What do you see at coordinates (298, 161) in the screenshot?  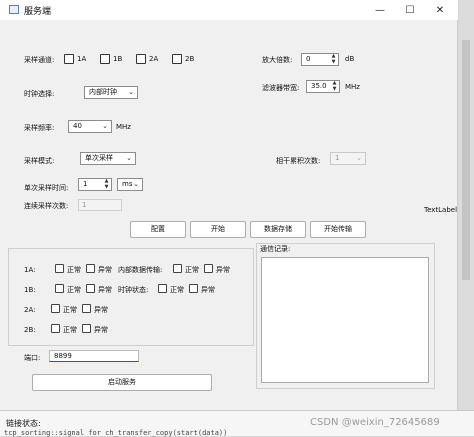 I see `coherent-label: 相干累积次数:` at bounding box center [298, 161].